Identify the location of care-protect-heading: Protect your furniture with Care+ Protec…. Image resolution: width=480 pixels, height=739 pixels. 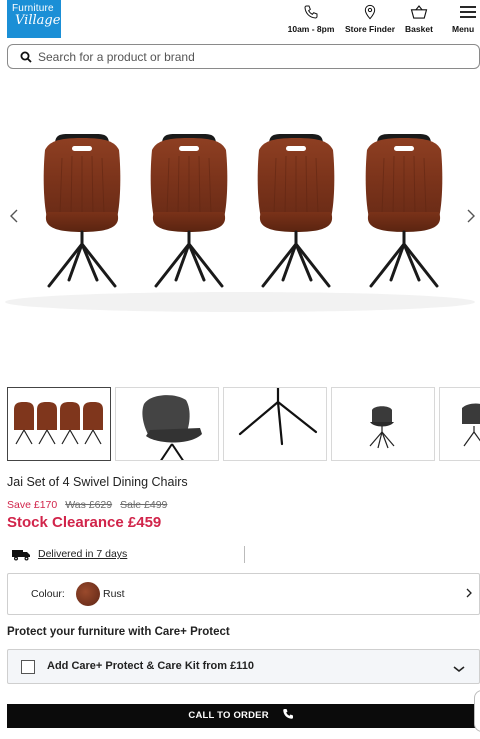
(118, 632).